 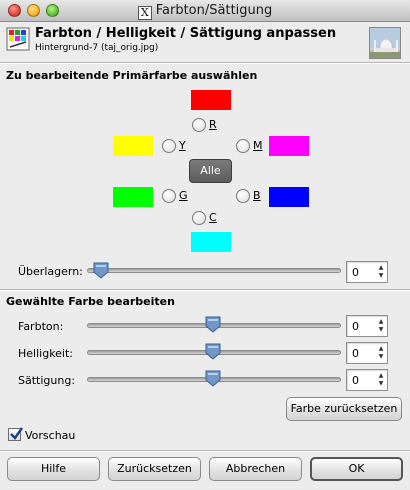 I want to click on title-bar: X Farbton/Sättigung, so click(x=205, y=11).